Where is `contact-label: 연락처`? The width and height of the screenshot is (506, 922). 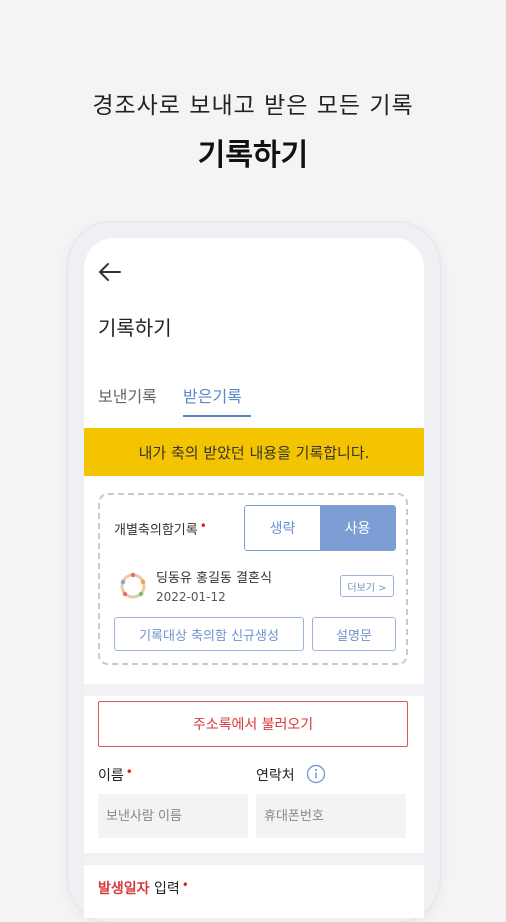
contact-label: 연락처 is located at coordinates (275, 776).